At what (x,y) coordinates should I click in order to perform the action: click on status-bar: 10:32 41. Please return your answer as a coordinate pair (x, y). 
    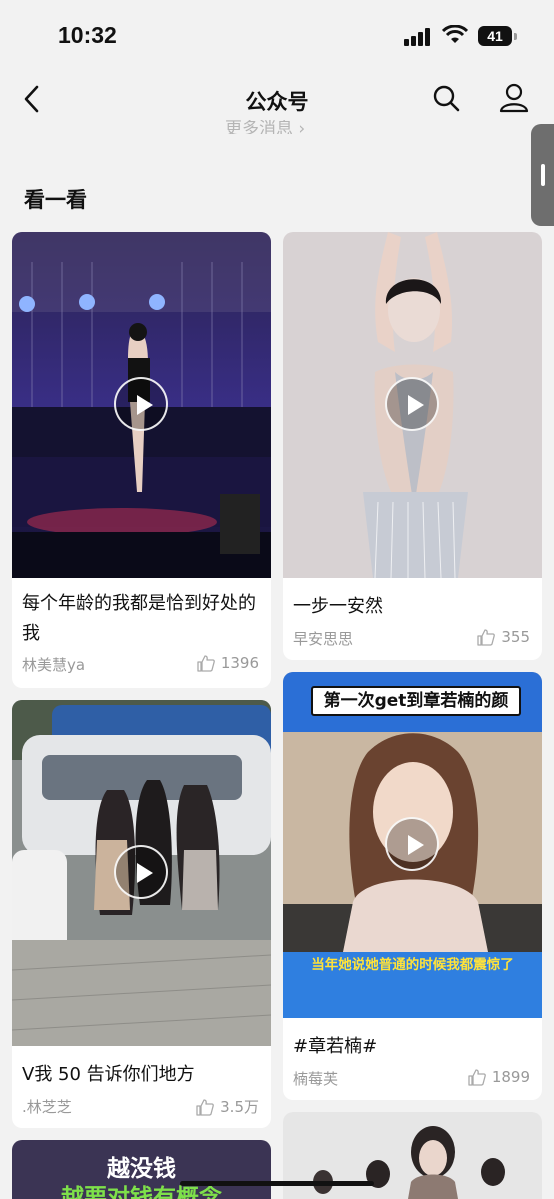
    Looking at the image, I should click on (277, 36).